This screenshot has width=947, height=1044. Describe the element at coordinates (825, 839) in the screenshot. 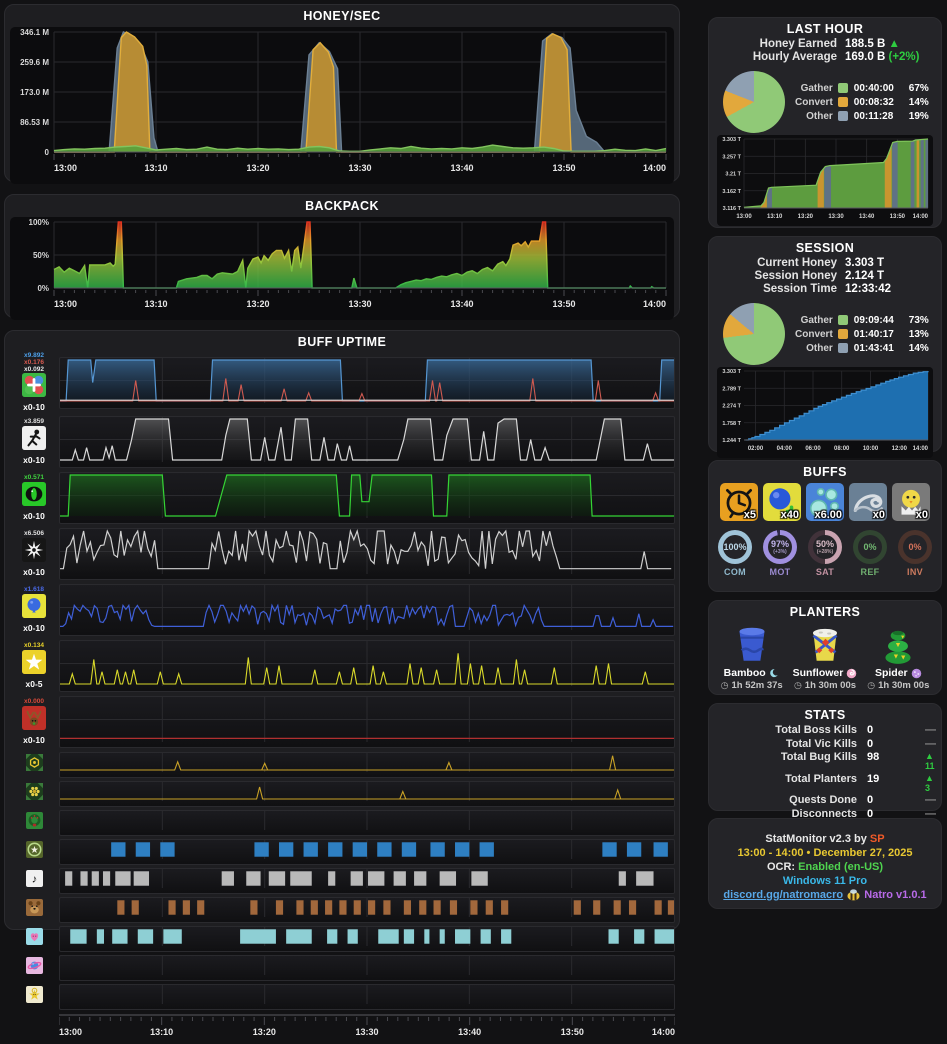

I see `about-version-line: StatMonitor v2.3 by SP` at that location.